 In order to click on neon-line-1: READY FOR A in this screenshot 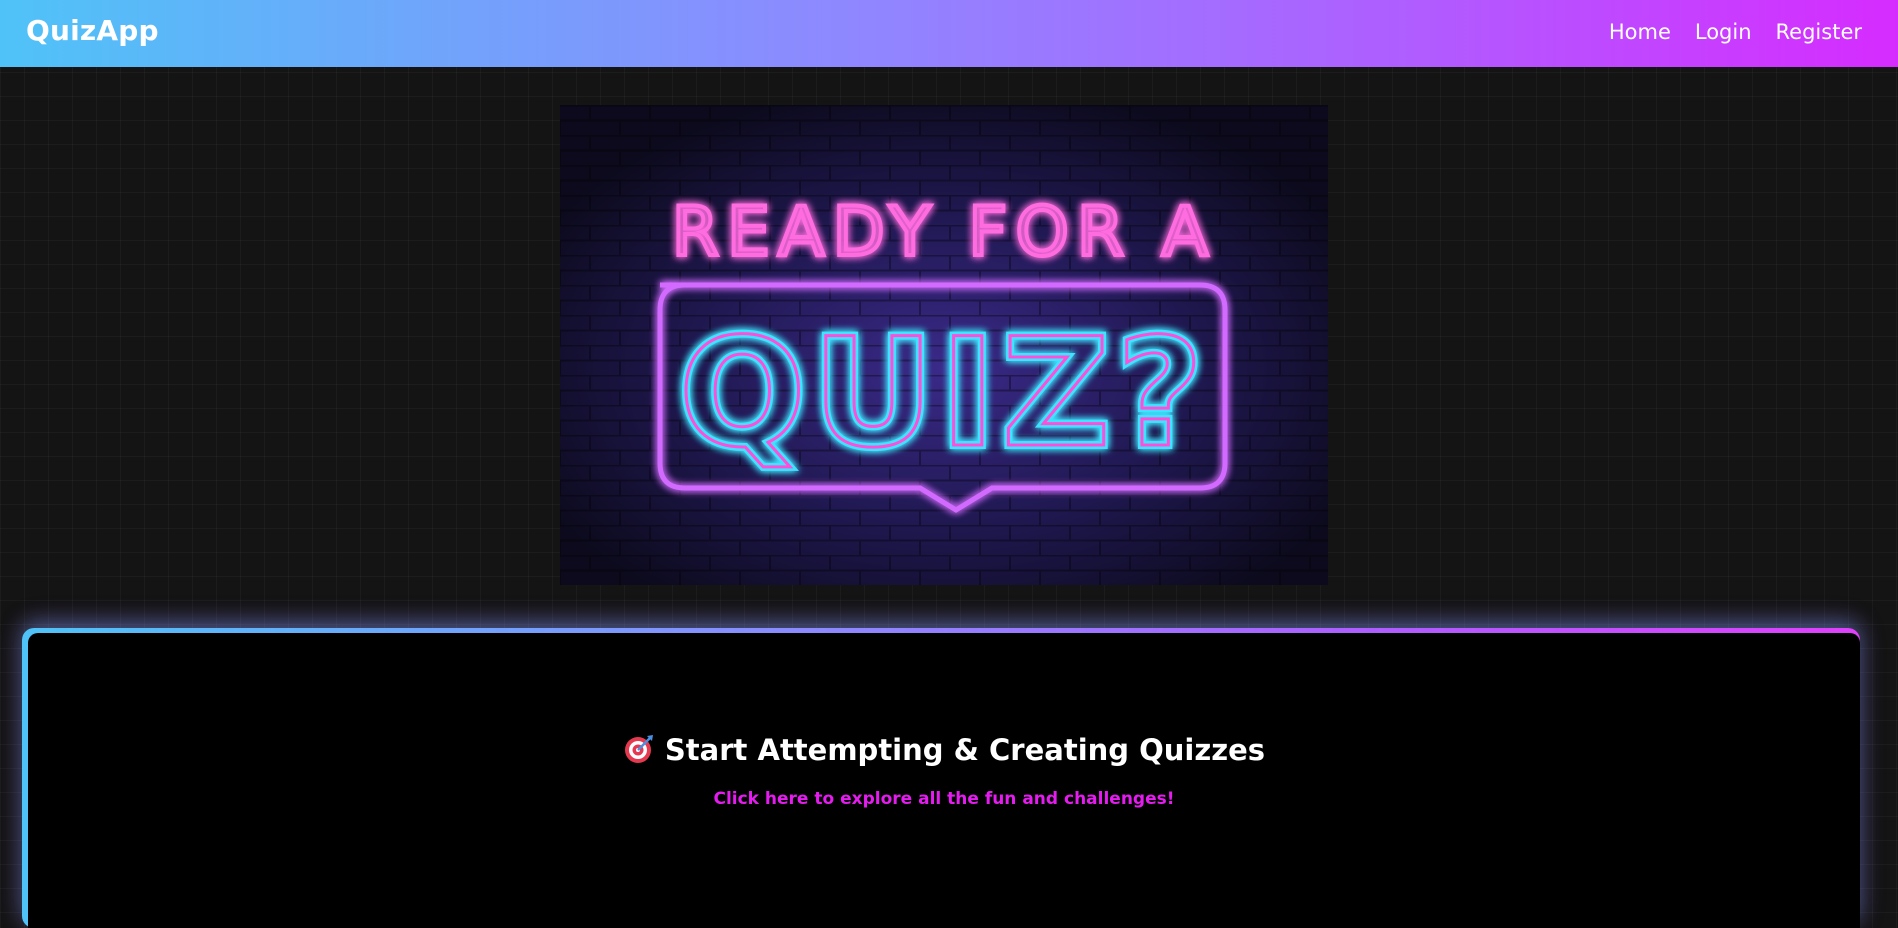, I will do `click(944, 232)`.